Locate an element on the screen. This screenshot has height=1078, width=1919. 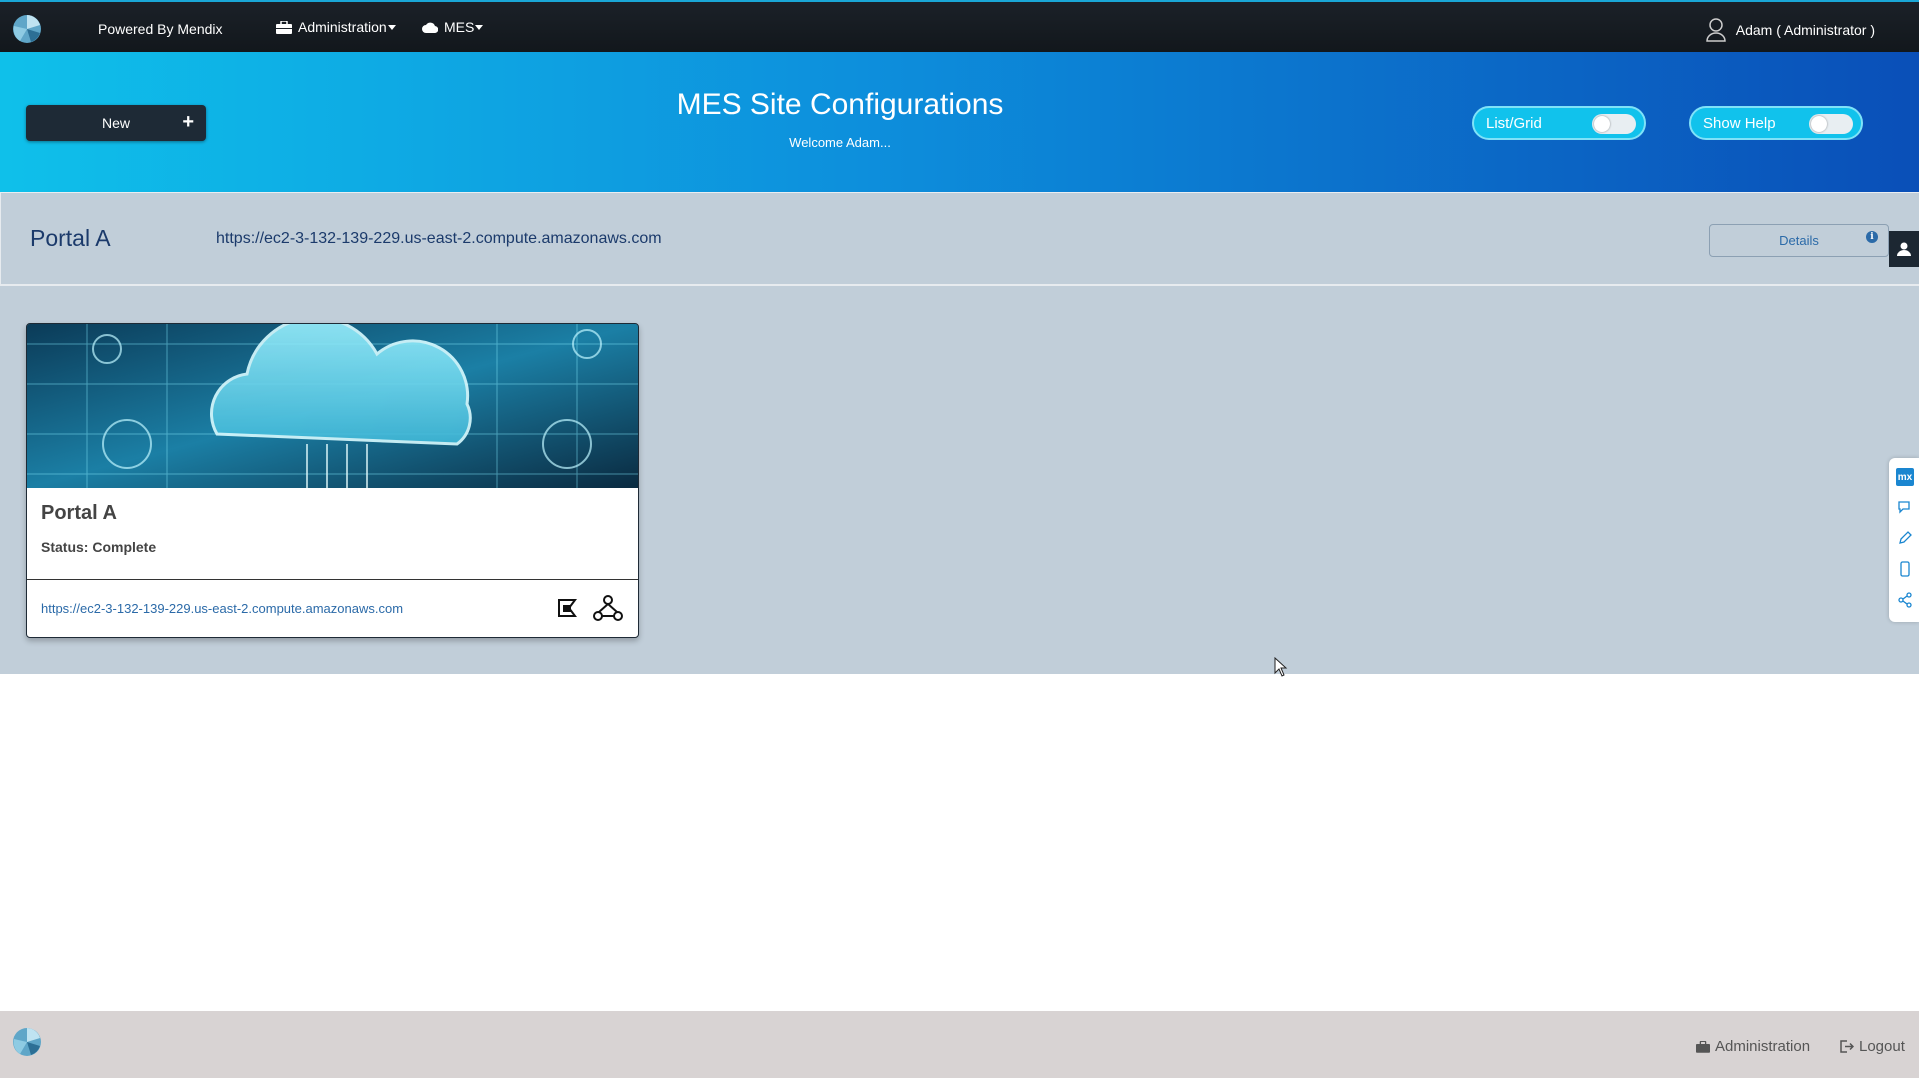
footer: Administration Logout is located at coordinates (959, 1044).